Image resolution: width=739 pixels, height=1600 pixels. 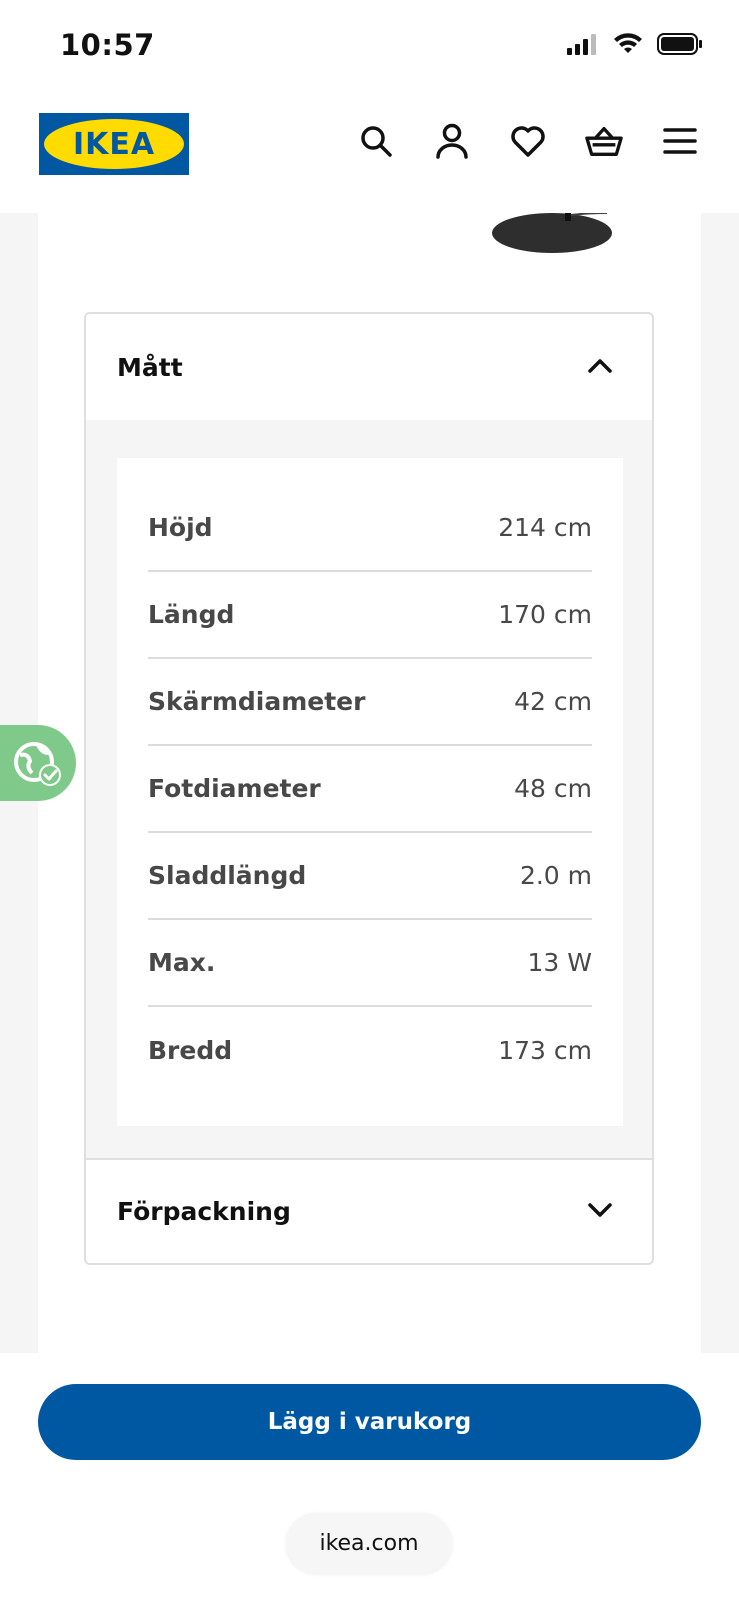 What do you see at coordinates (180, 527) in the screenshot?
I see `spec-label: Höjd` at bounding box center [180, 527].